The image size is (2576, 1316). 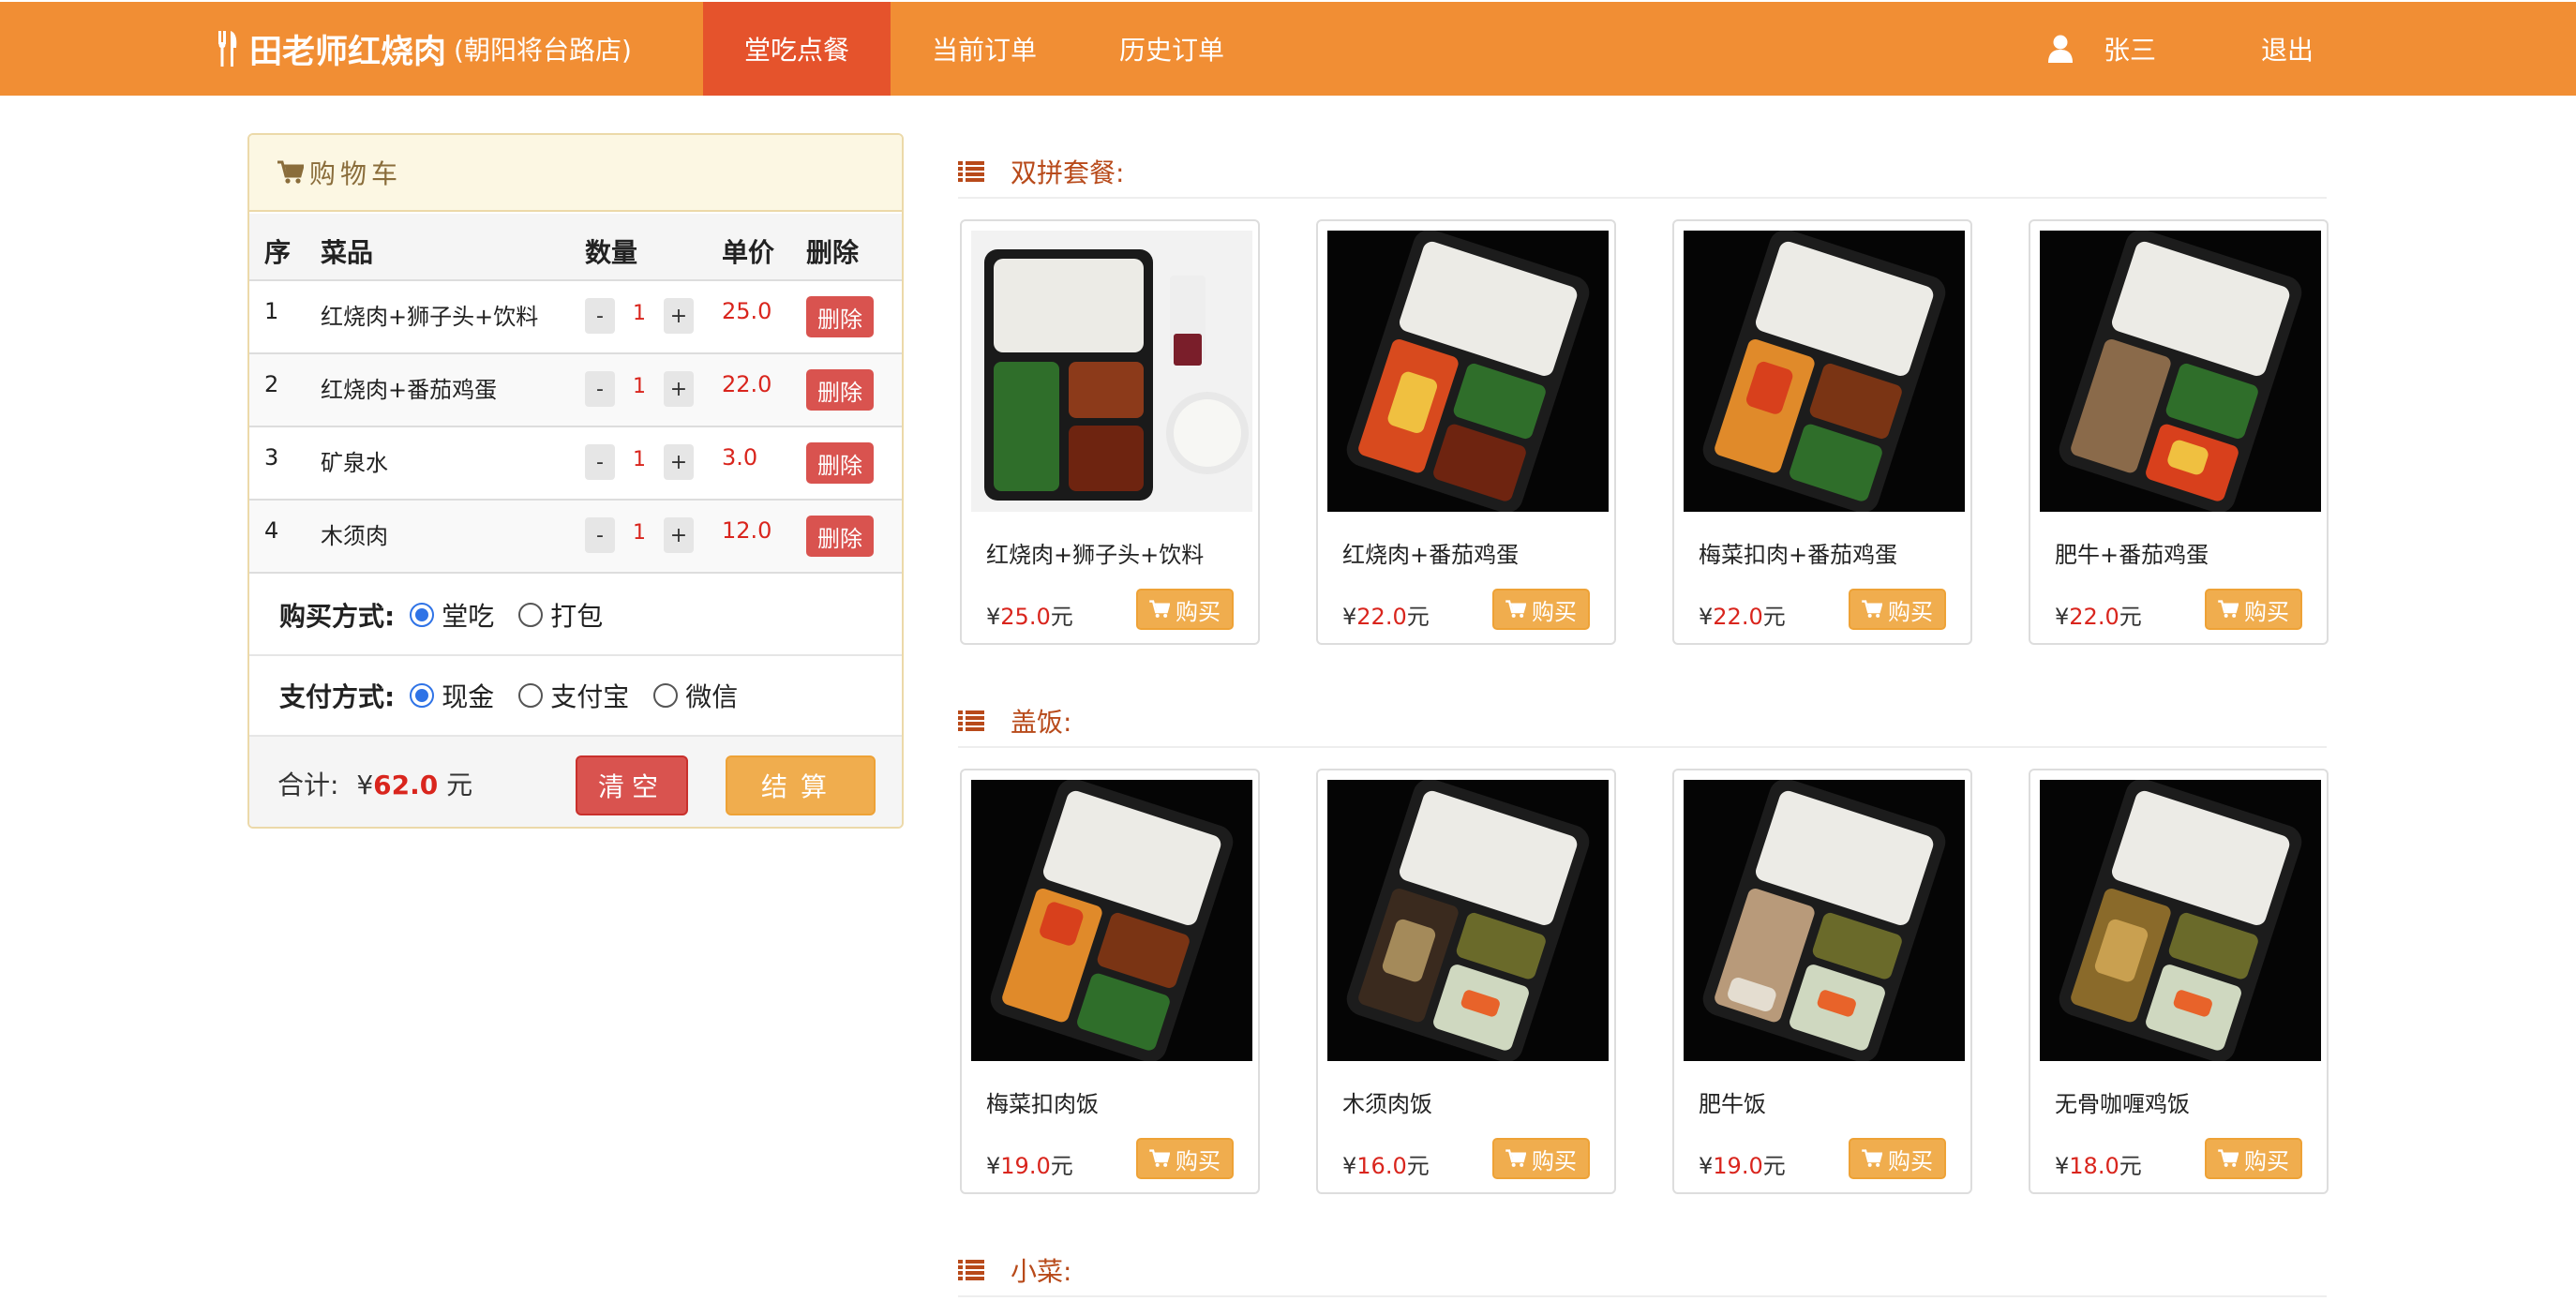 What do you see at coordinates (2101, 49) in the screenshot?
I see `user-menu: 张三` at bounding box center [2101, 49].